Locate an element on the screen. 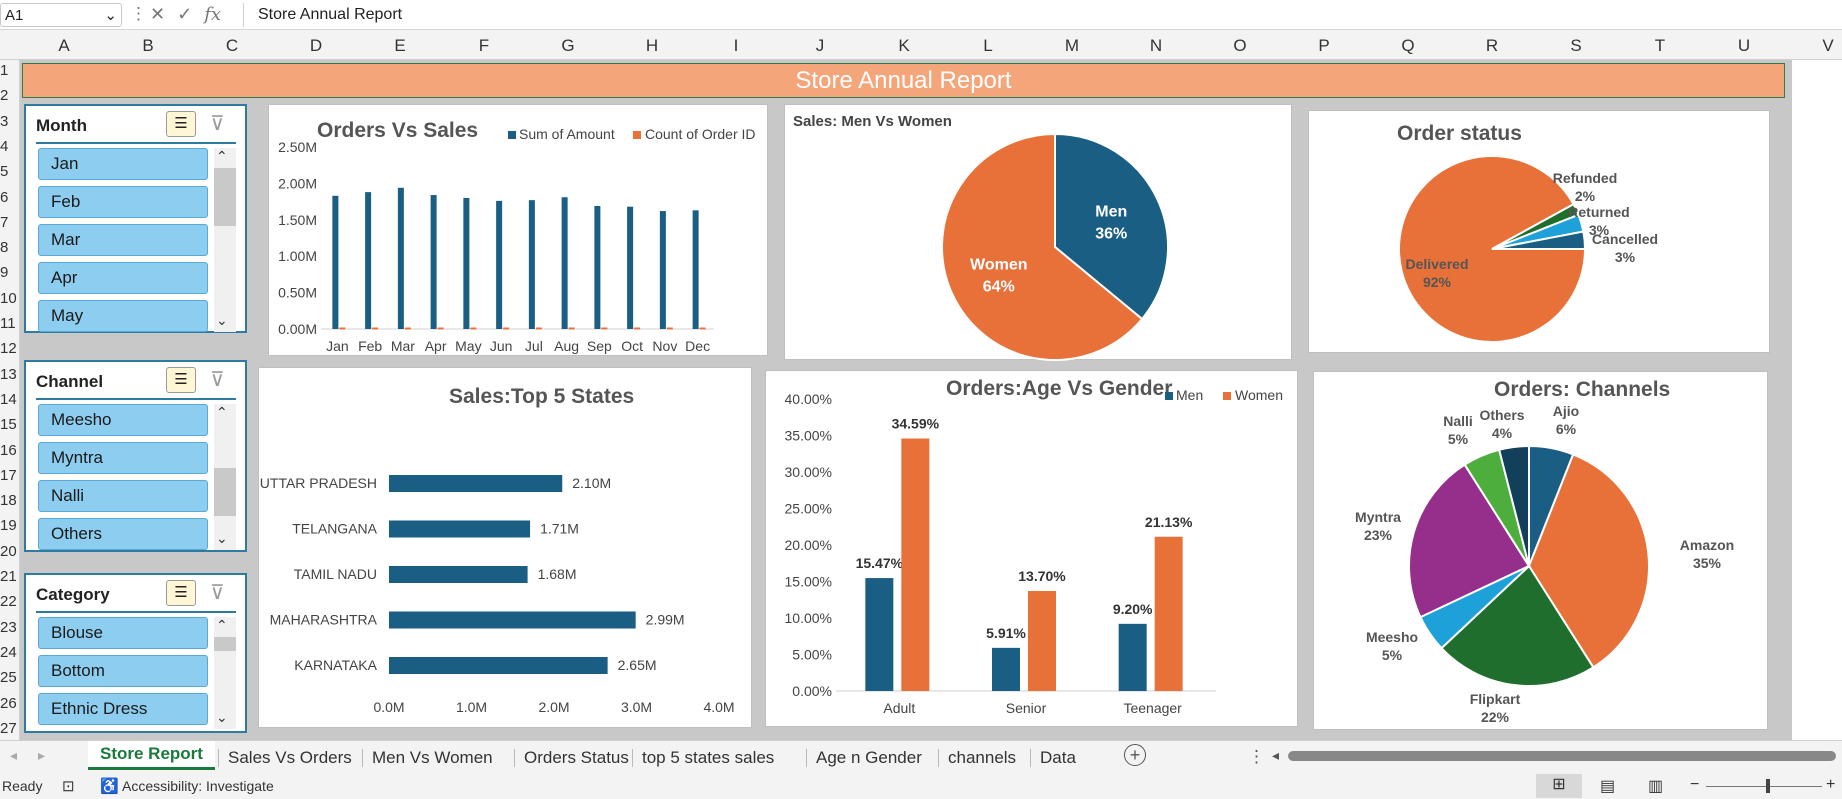 The image size is (1842, 799). slicer-item: Feb is located at coordinates (123, 202).